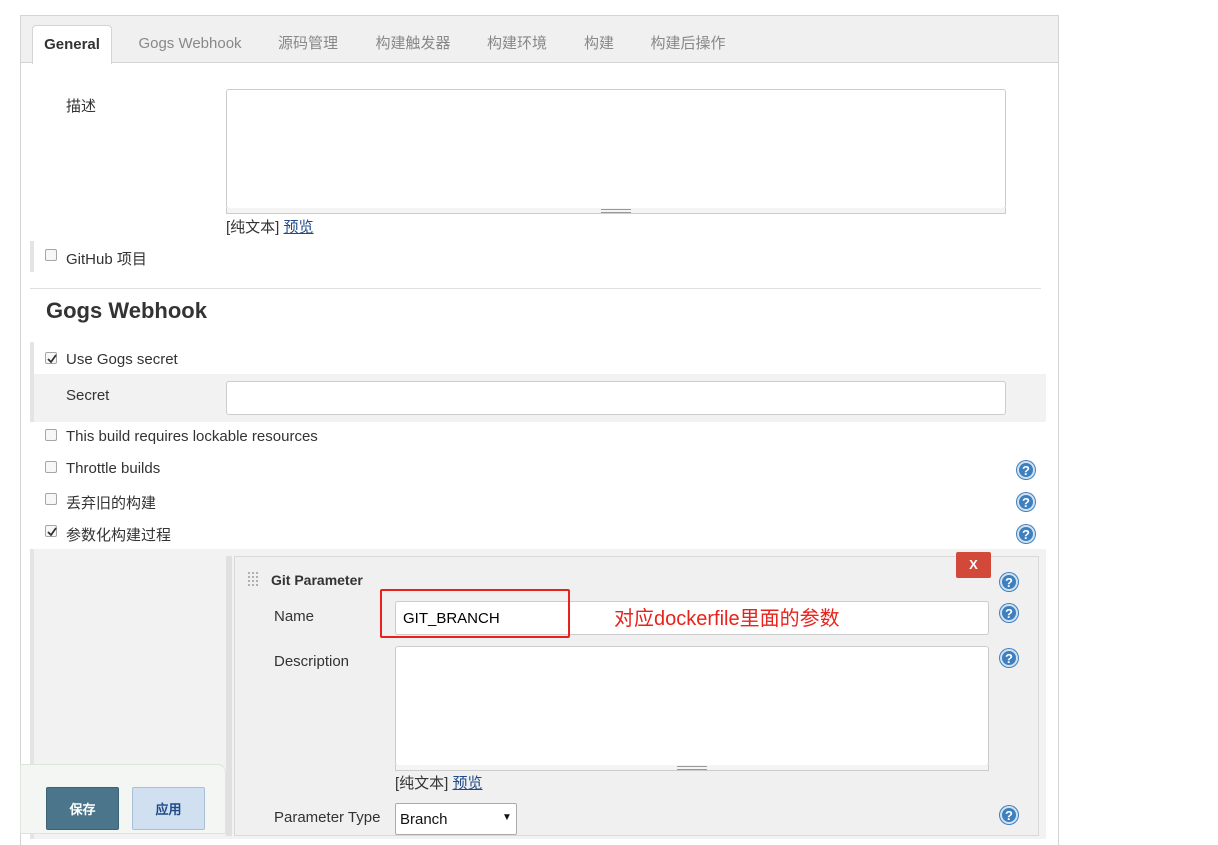 The height and width of the screenshot is (845, 1218). I want to click on use-gogs-secret-checkbox, so click(51, 358).